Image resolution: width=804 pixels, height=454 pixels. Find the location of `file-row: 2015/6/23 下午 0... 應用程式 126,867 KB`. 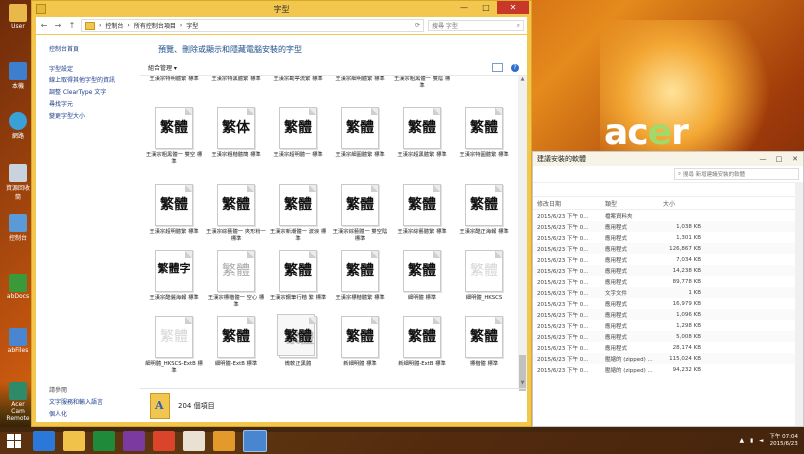

file-row: 2015/6/23 下午 0... 應用程式 126,867 KB is located at coordinates (668, 248).